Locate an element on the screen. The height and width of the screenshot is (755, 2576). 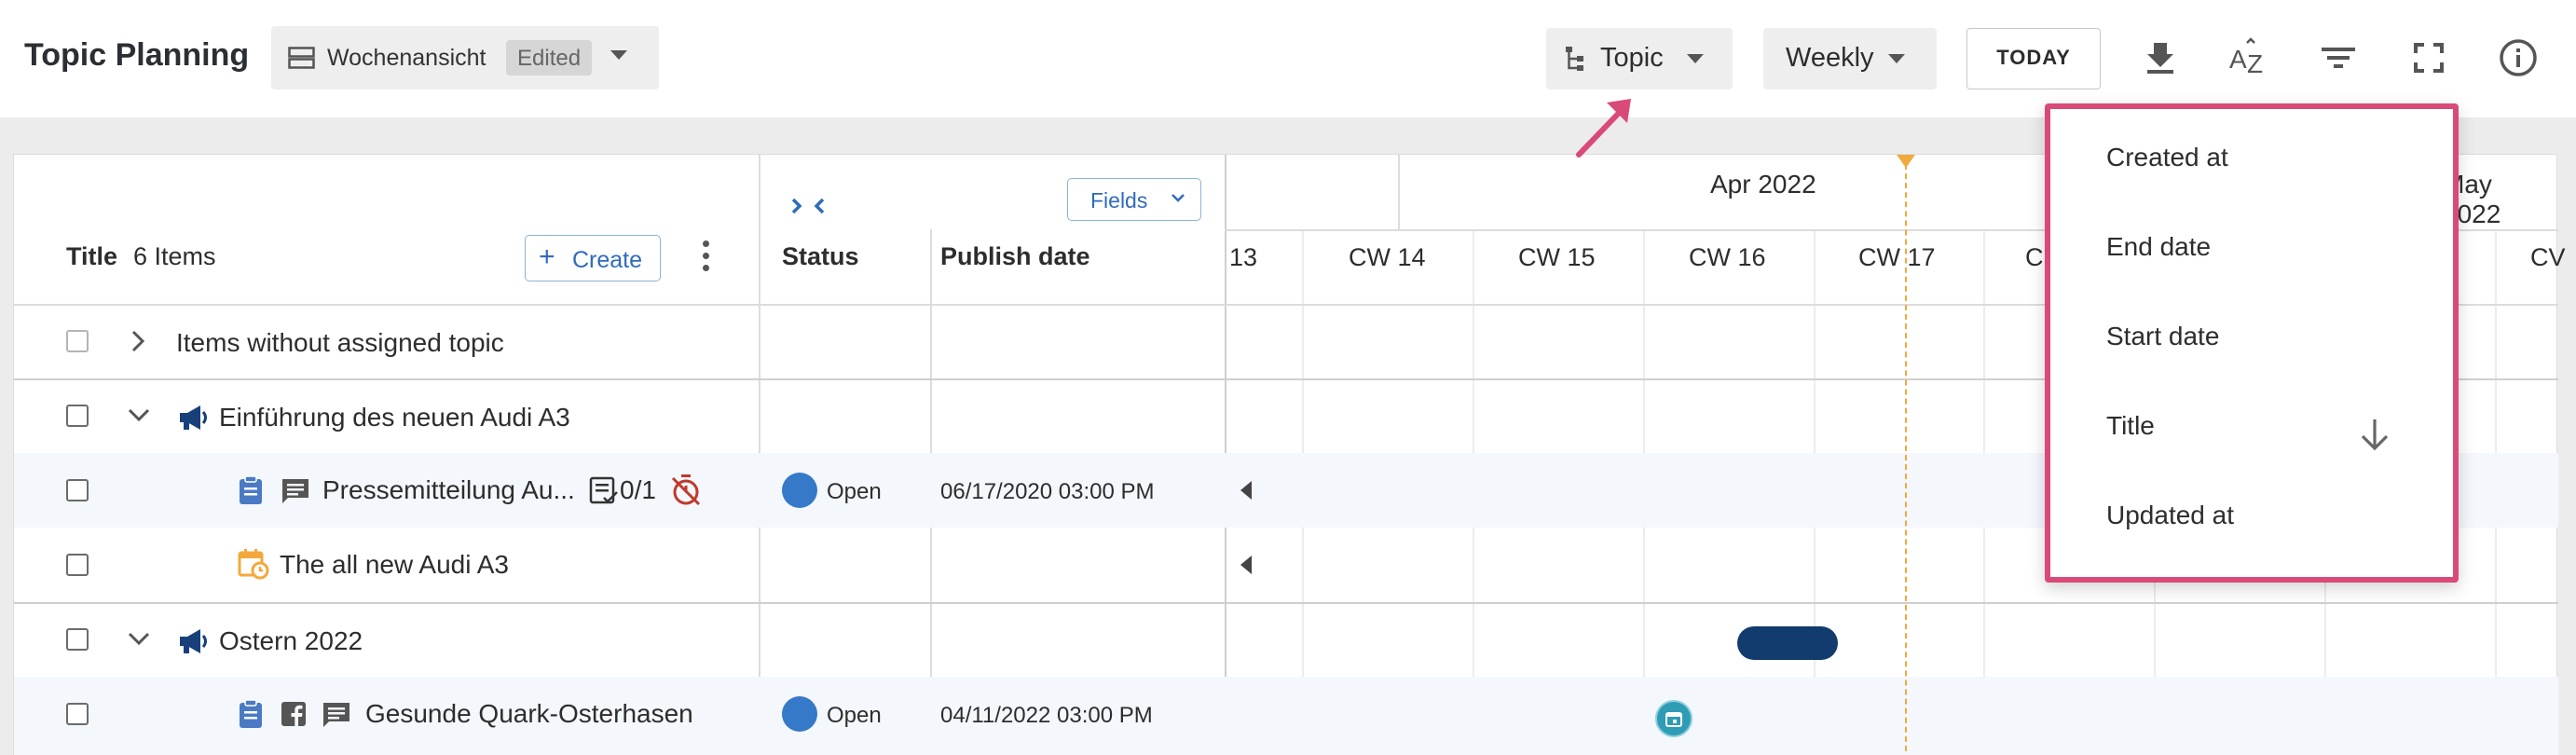
group-by-label: Topic is located at coordinates (1632, 58).